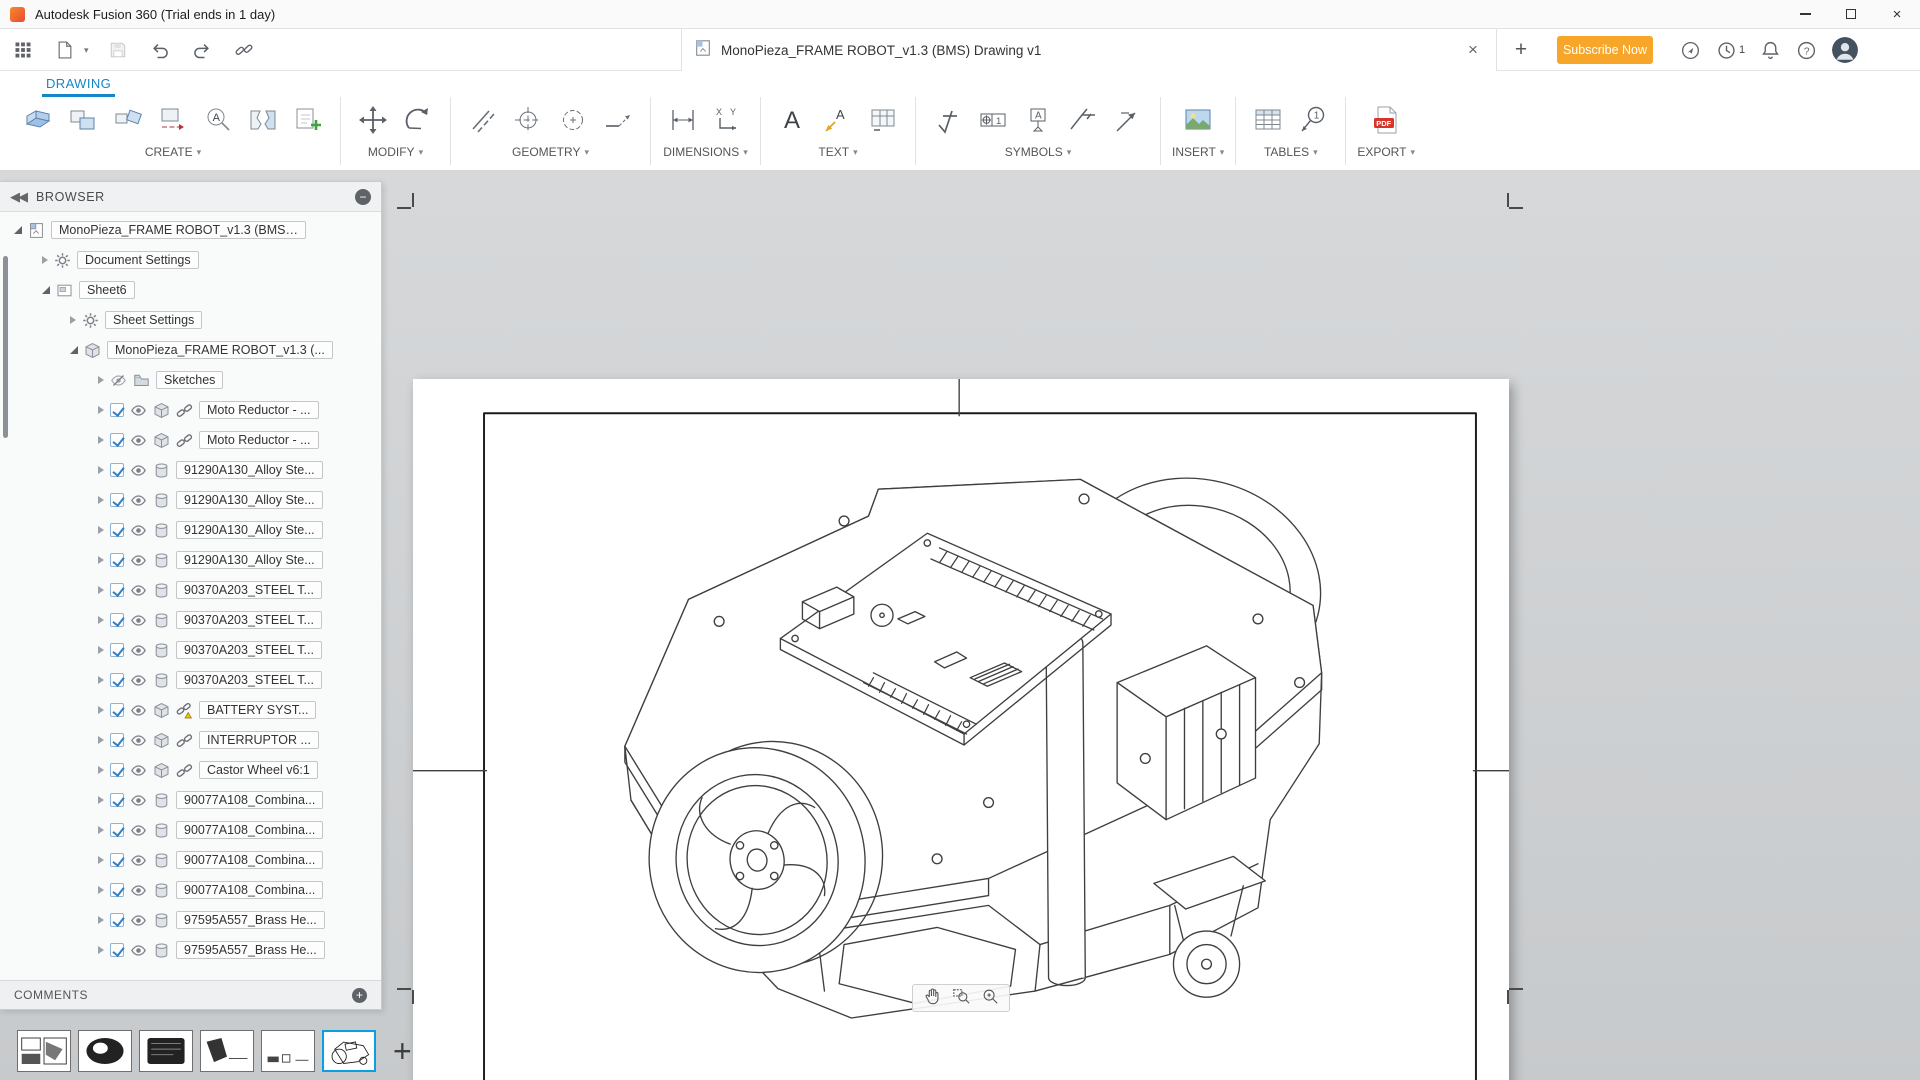  I want to click on notifications-bell-icon, so click(1770, 50).